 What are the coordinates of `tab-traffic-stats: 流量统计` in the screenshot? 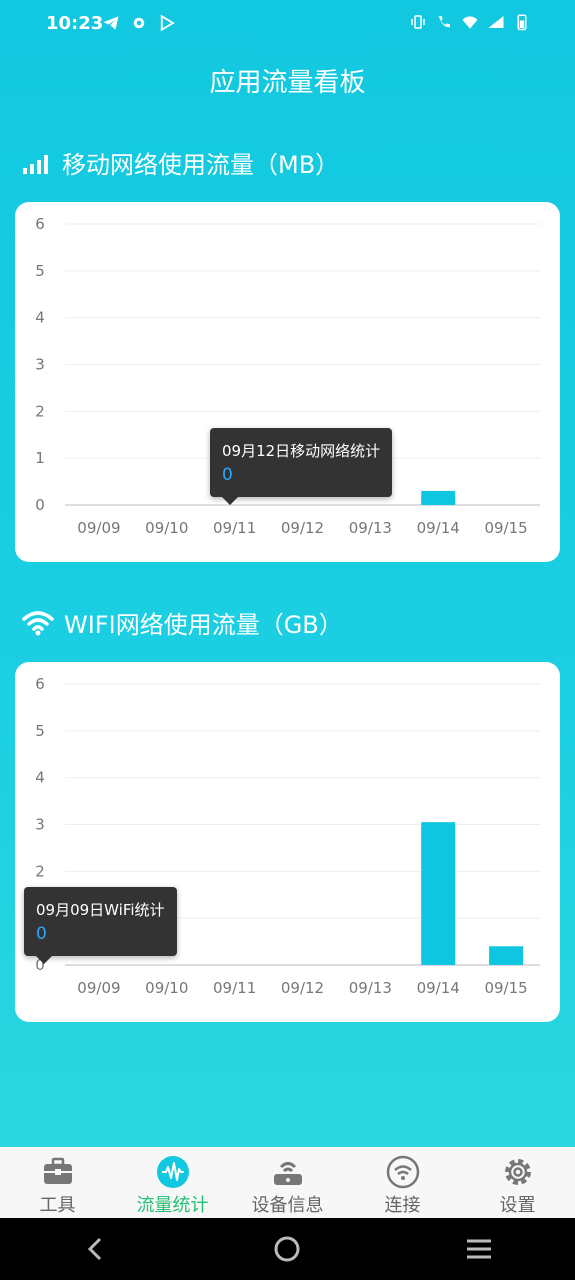 It's located at (172, 1182).